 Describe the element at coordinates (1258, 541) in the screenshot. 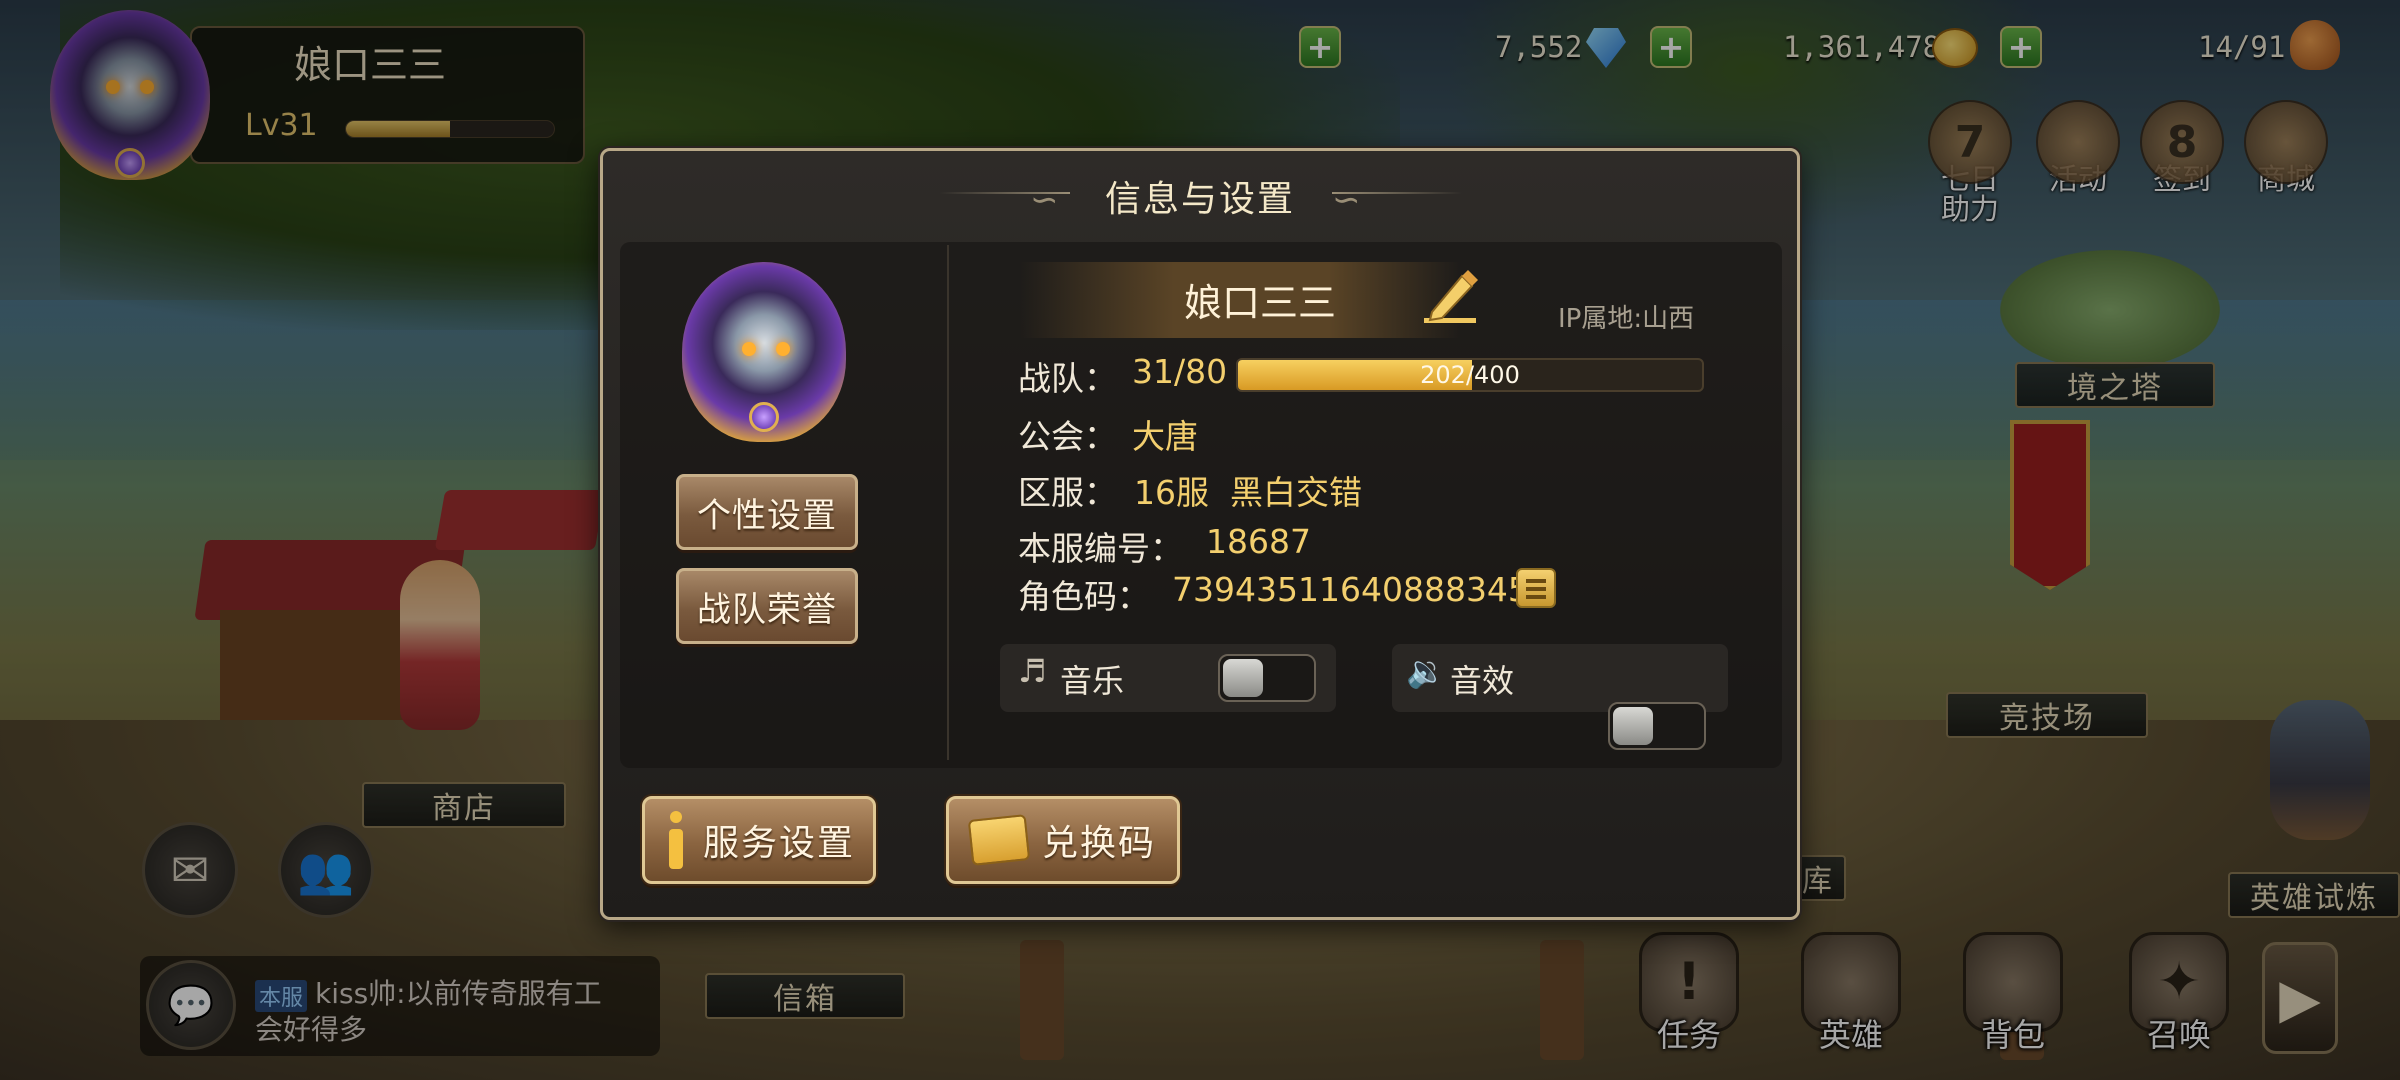

I see `server-number-value: 18687` at that location.